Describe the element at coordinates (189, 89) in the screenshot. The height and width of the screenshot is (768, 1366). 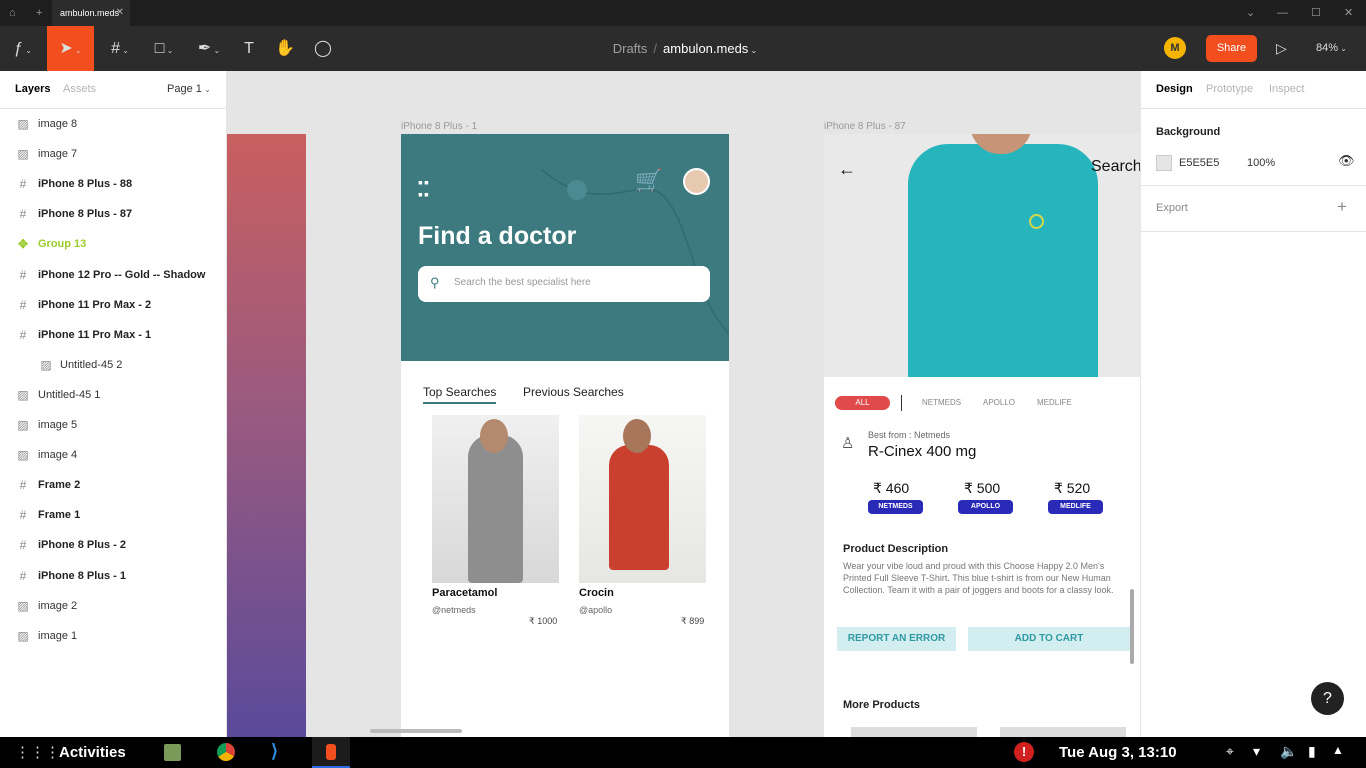
I see `page-selector: Page 1 ⌄` at that location.